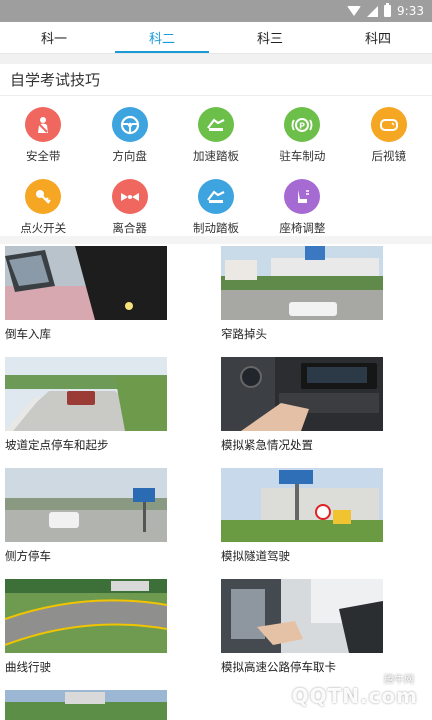 The width and height of the screenshot is (432, 720). Describe the element at coordinates (215, 156) in the screenshot. I see `tip-label: 加速踏板` at that location.